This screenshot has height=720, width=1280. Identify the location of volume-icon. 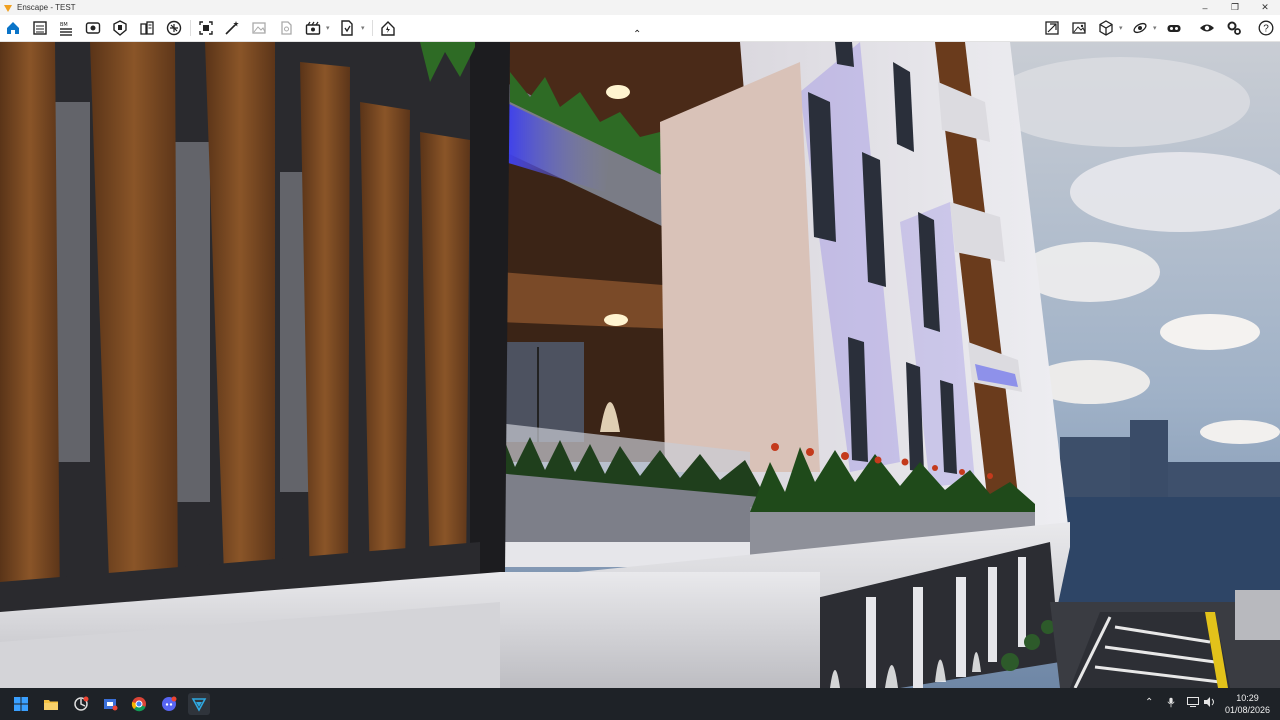
(1210, 703).